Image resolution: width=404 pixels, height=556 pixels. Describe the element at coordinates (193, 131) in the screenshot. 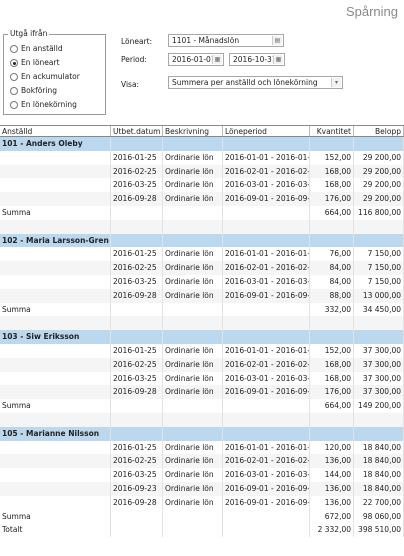

I see `col-header-beskrivning: Beskrivning` at that location.